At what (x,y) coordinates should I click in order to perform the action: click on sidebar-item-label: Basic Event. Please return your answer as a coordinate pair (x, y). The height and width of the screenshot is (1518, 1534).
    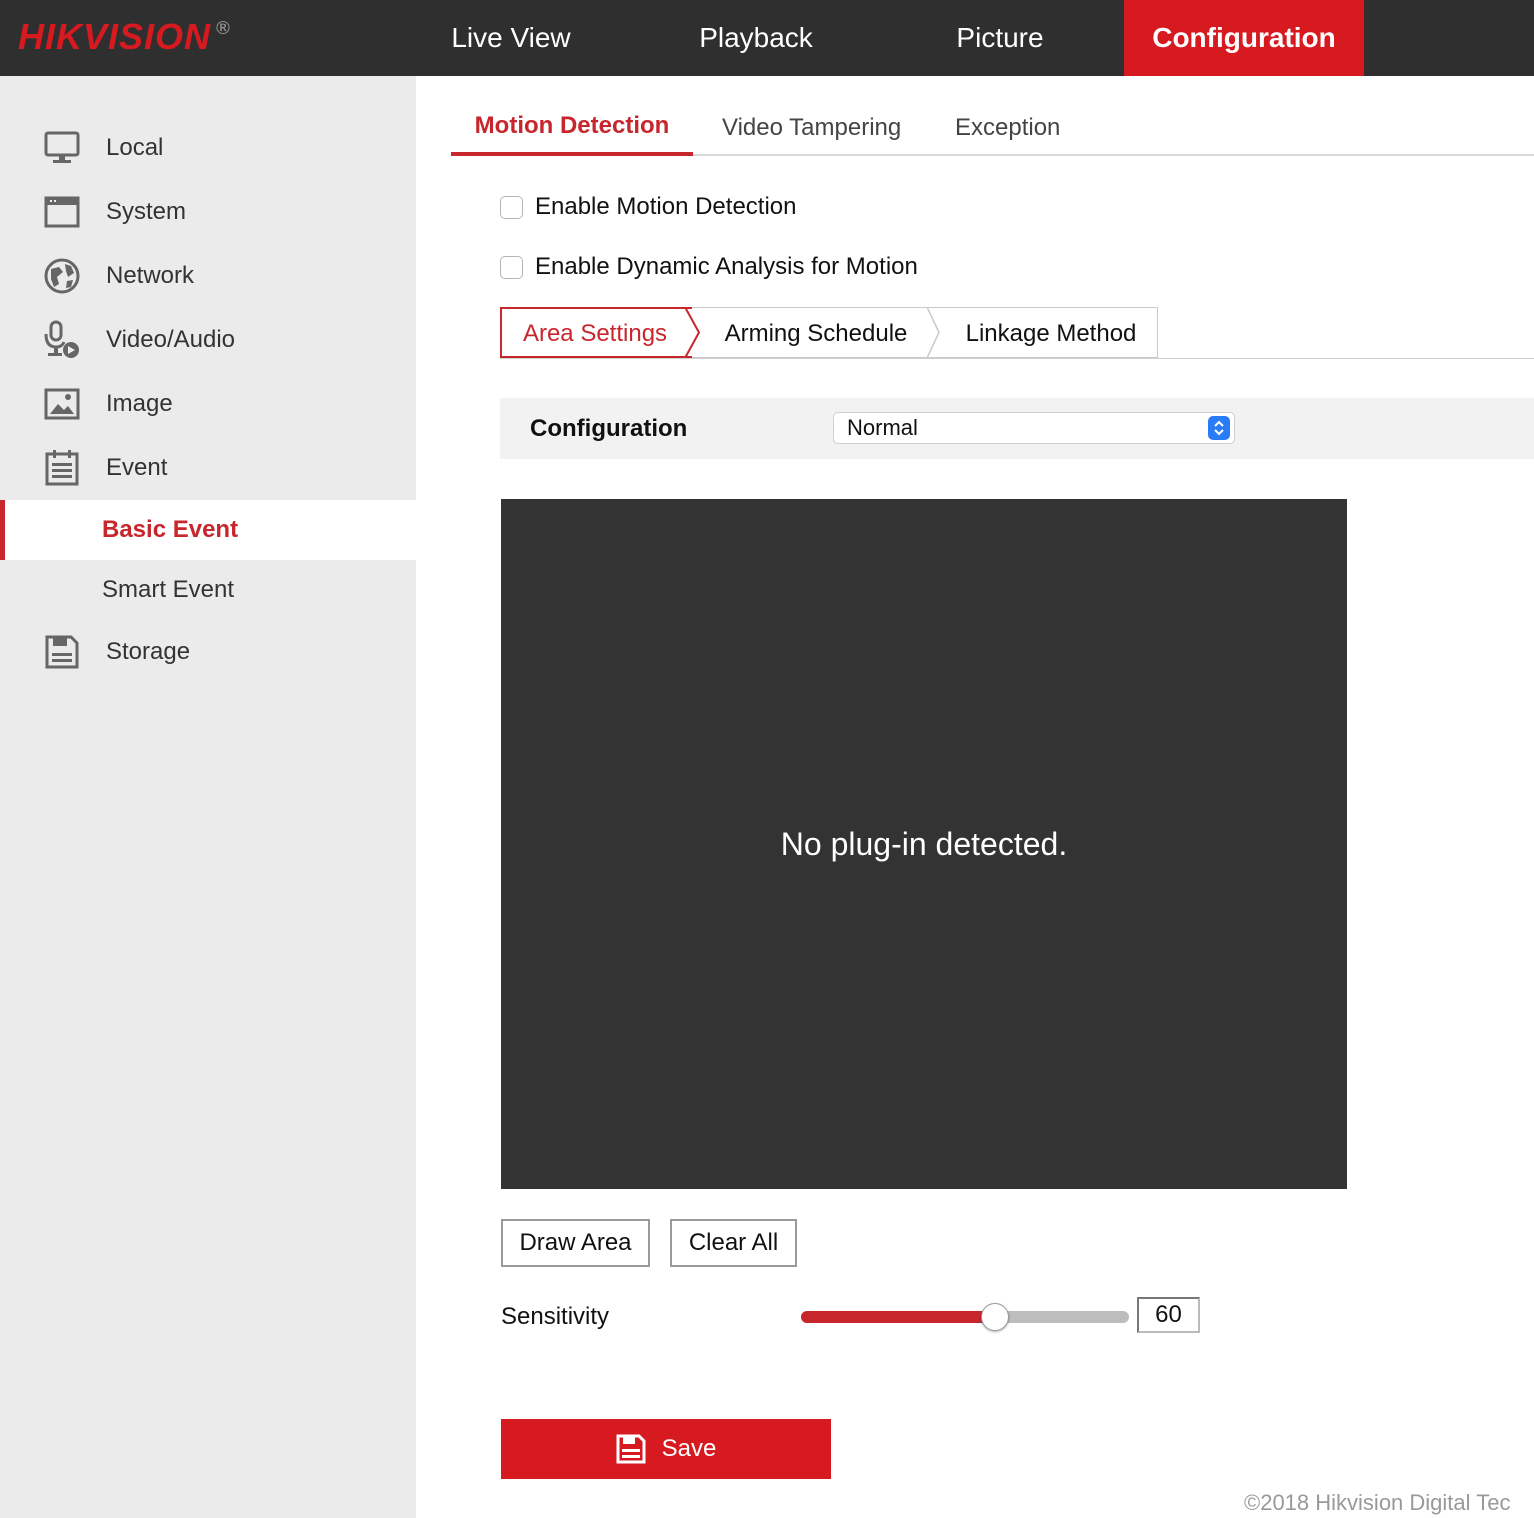
    Looking at the image, I should click on (170, 529).